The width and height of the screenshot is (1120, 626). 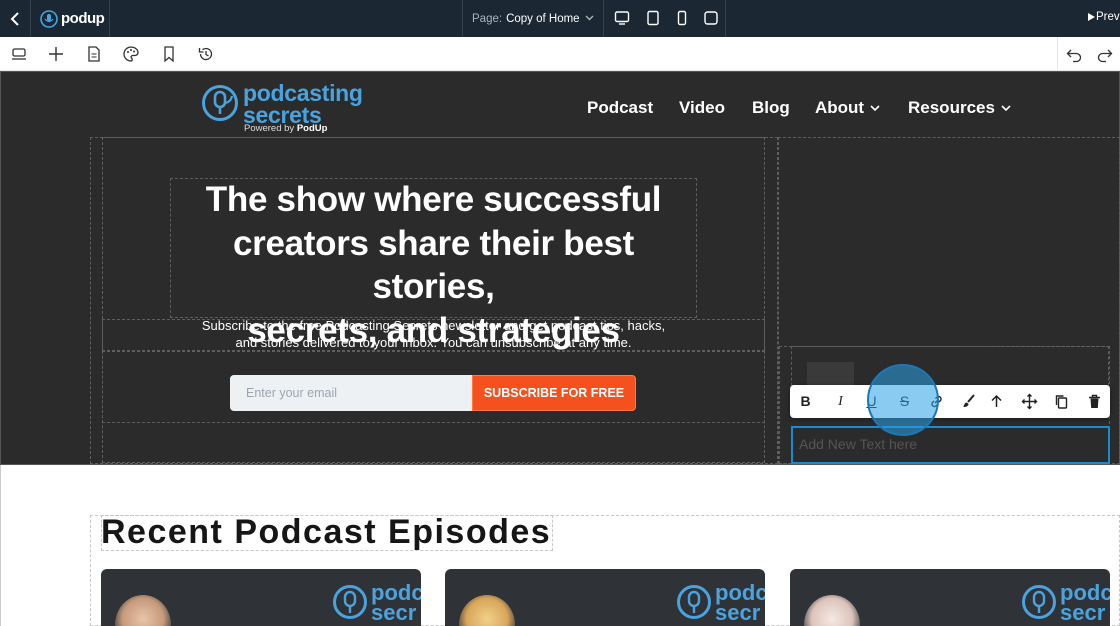 What do you see at coordinates (131, 54) in the screenshot?
I see `palette-icon` at bounding box center [131, 54].